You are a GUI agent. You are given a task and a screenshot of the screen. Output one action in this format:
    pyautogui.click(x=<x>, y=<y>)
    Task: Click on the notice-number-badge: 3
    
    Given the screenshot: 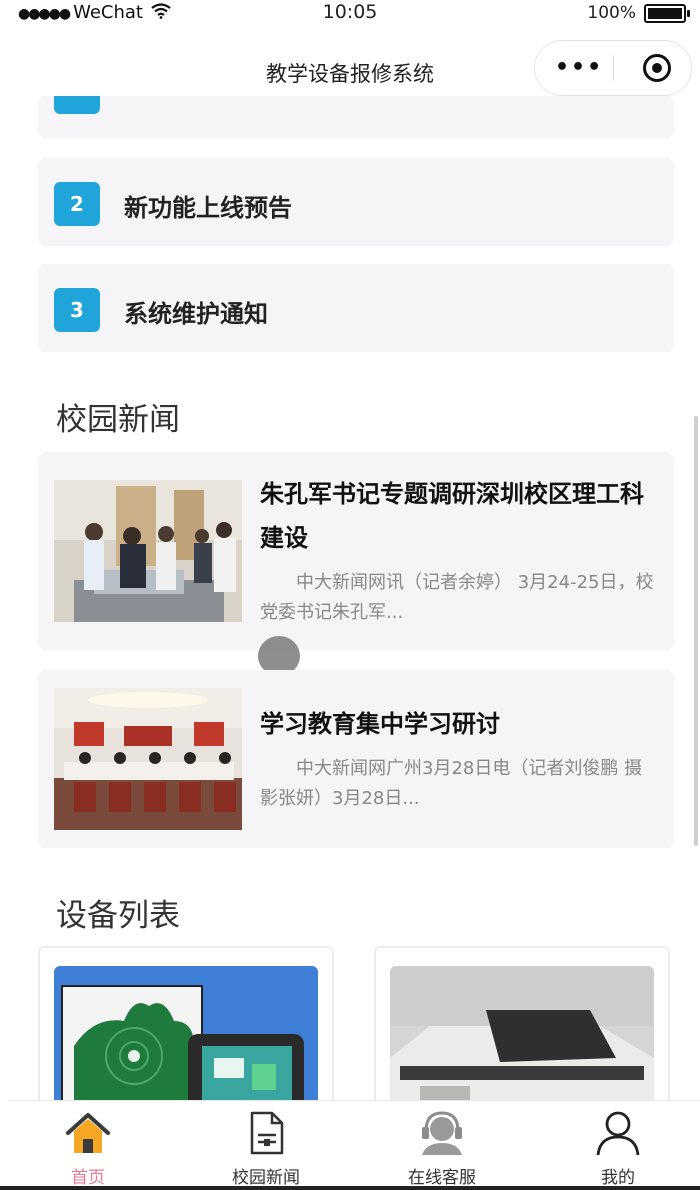 What is the action you would take?
    pyautogui.click(x=77, y=310)
    